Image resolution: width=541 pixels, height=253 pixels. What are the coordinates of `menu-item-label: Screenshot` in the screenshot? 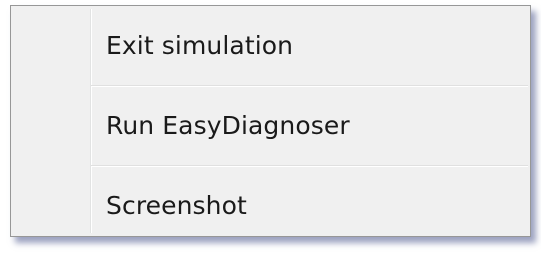 It's located at (176, 205).